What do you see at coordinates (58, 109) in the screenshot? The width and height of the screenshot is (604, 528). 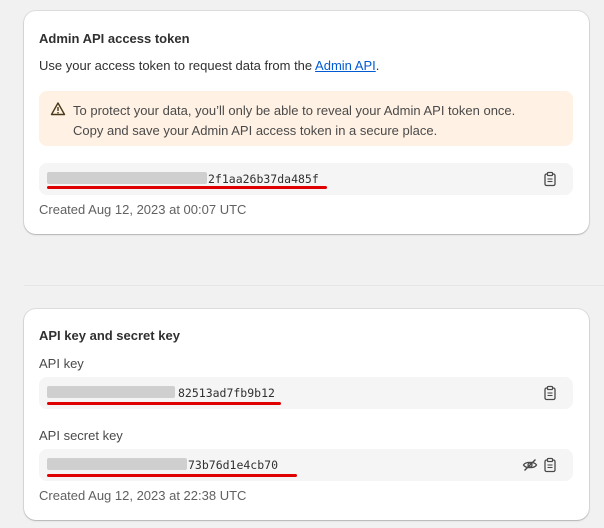 I see `warning-icon` at bounding box center [58, 109].